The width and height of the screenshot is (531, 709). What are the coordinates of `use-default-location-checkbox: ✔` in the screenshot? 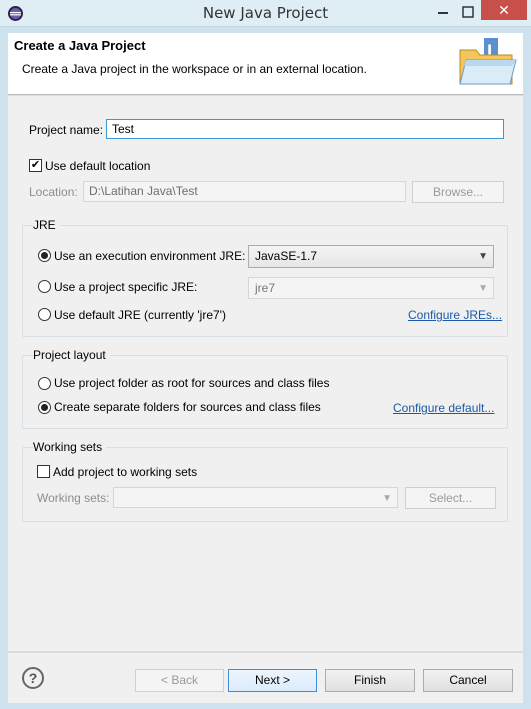 It's located at (35, 165).